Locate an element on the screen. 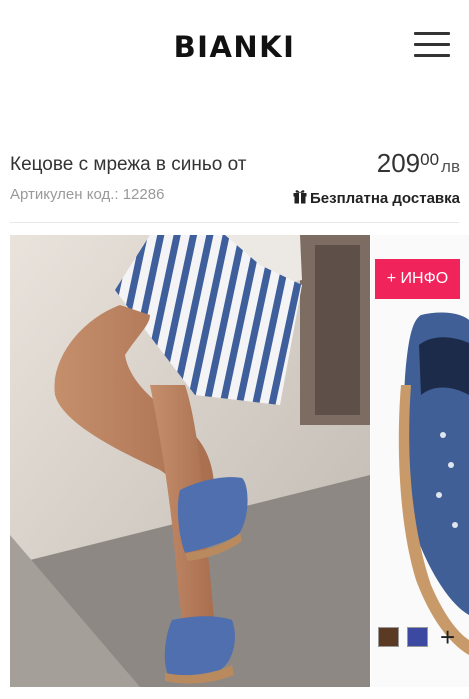 The height and width of the screenshot is (699, 469). sku-value: 12286 is located at coordinates (143, 194).